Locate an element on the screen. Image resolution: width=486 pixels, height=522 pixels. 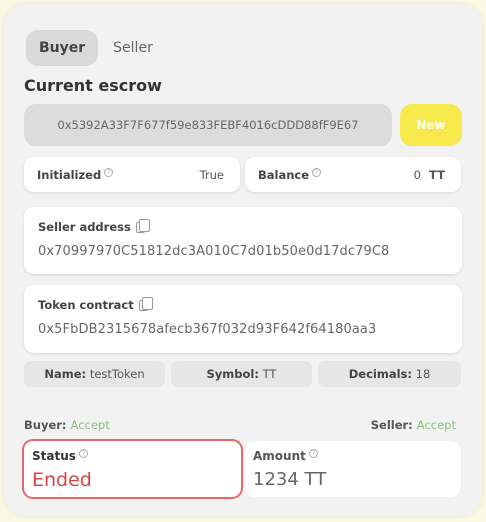
buyer-state-value: Accept is located at coordinates (90, 425).